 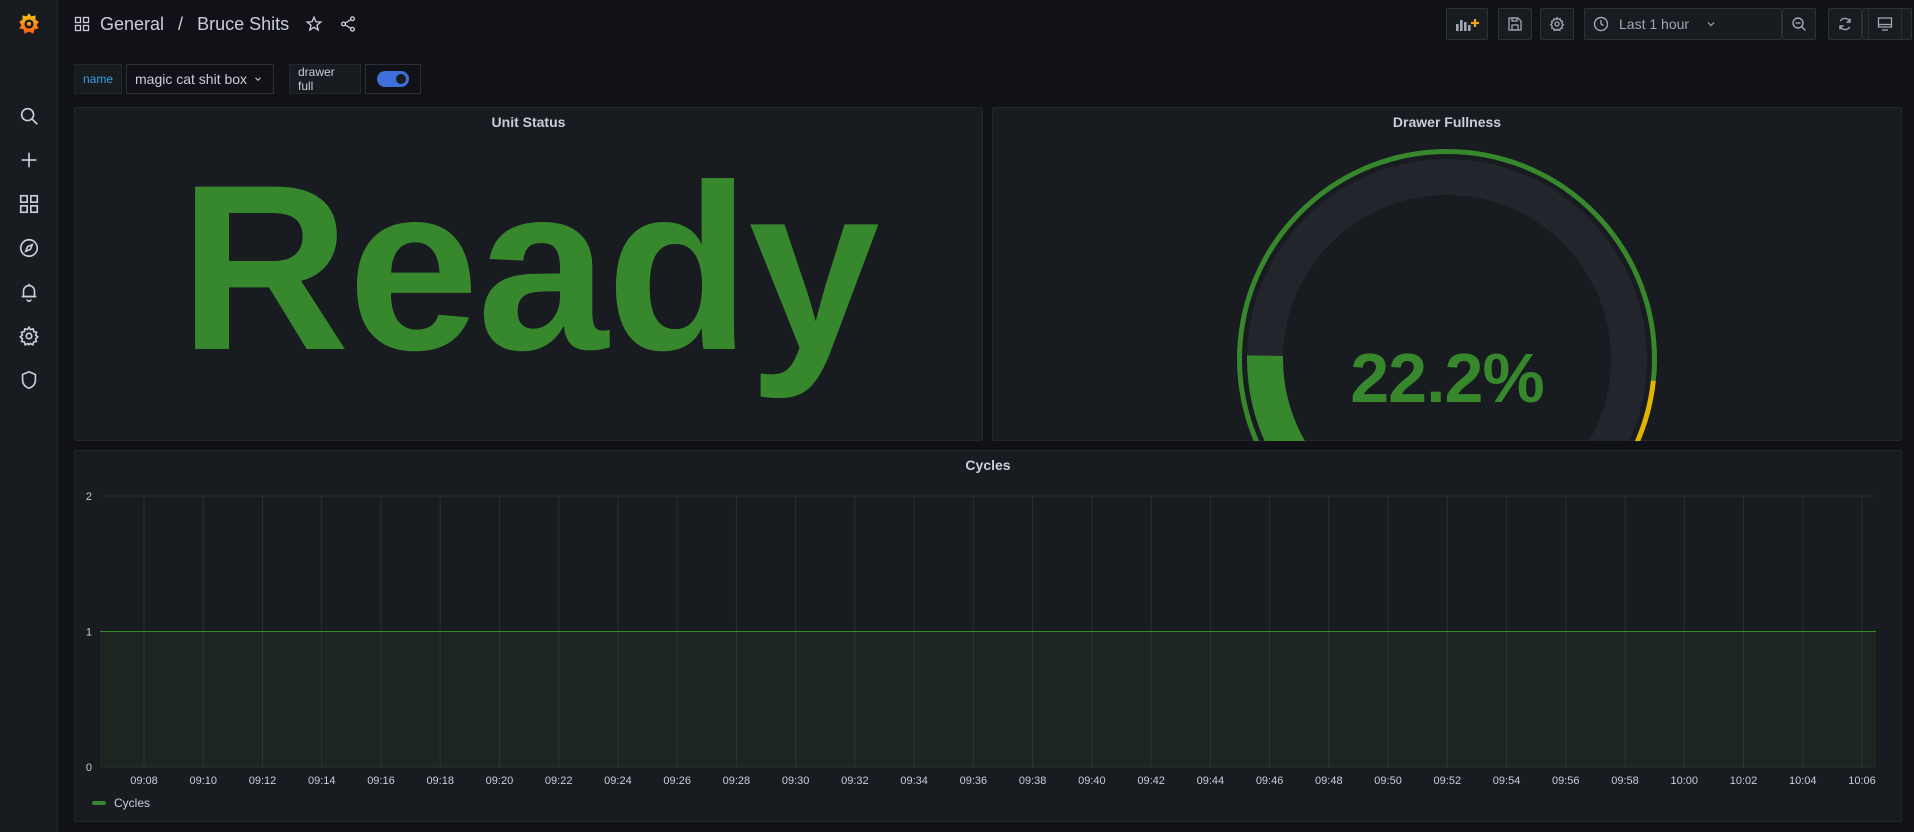 What do you see at coordinates (796, 781) in the screenshot?
I see `x-tick-label: 09:30` at bounding box center [796, 781].